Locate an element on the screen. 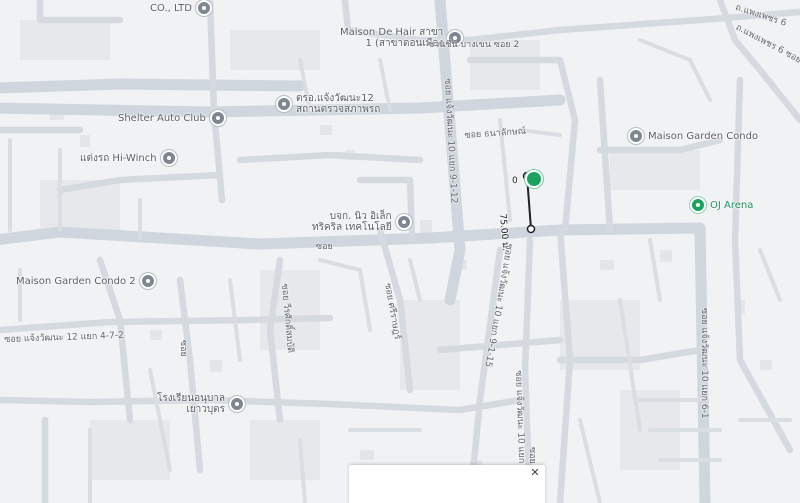 The height and width of the screenshot is (503, 800). poi-label: บจก. นิว อิเล็ก ทริคริล เทคโนโลยี is located at coordinates (352, 222).